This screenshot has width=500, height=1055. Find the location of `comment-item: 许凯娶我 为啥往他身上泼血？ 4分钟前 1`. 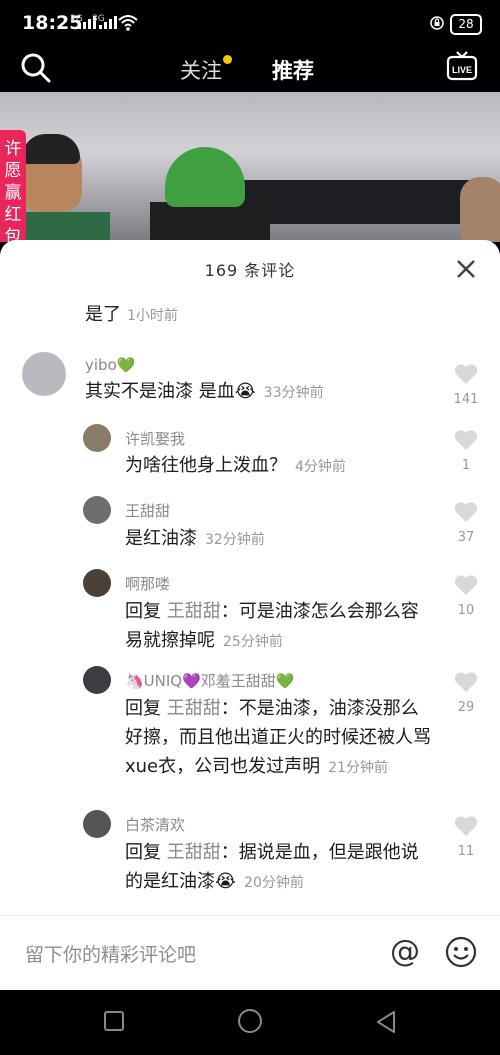

comment-item: 许凯娶我 为啥往他身上泼血？ 4分钟前 1 is located at coordinates (250, 458).